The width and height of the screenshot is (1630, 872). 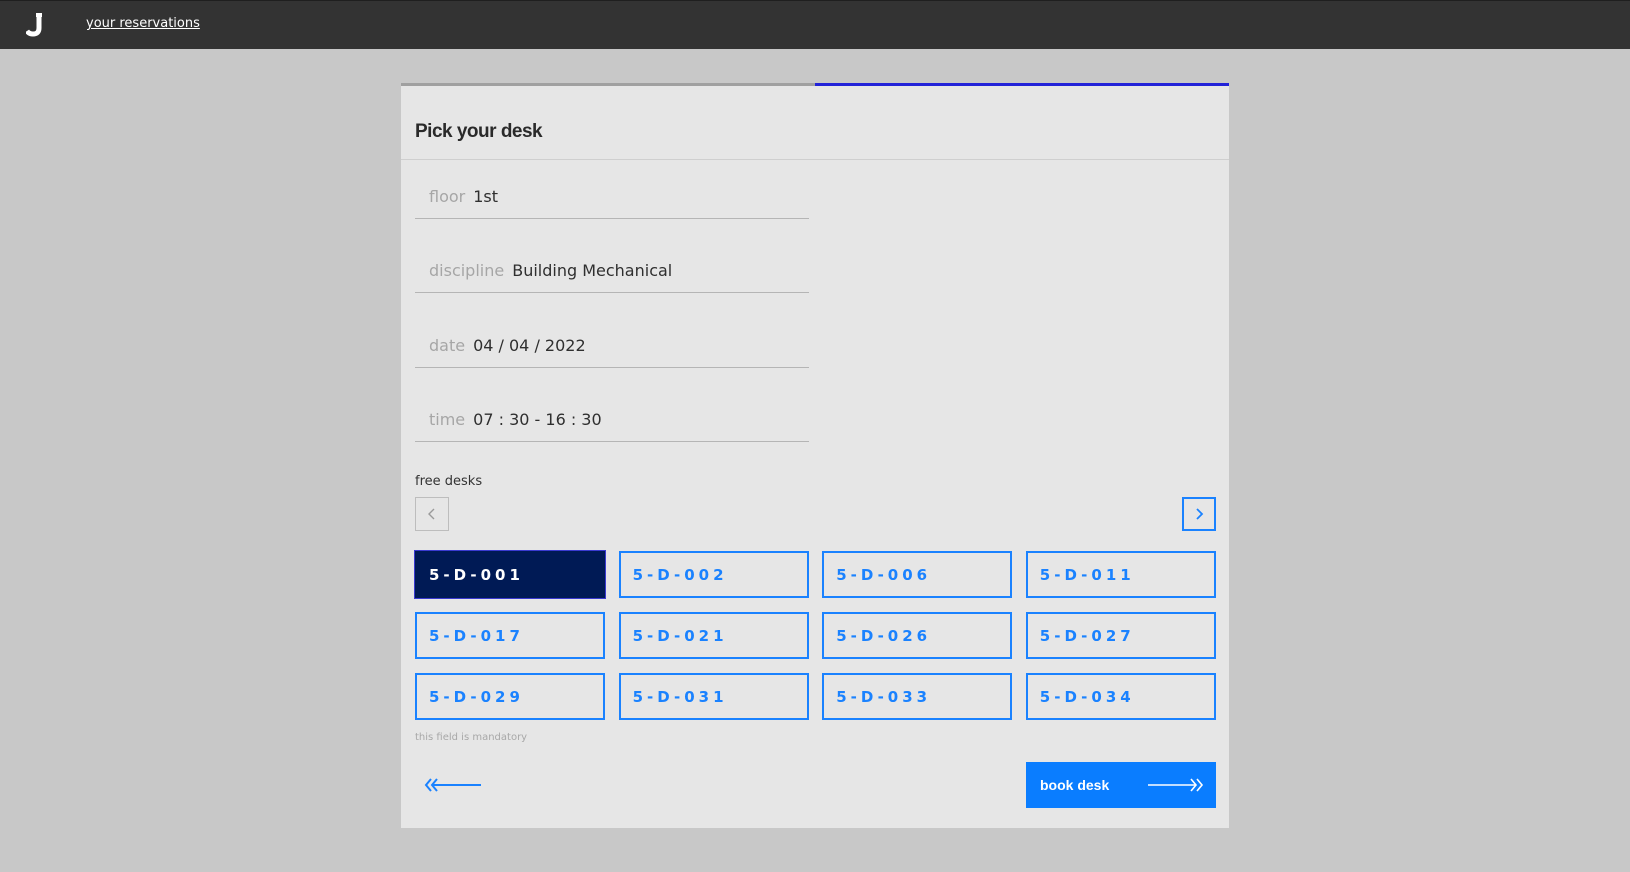 What do you see at coordinates (479, 131) in the screenshot?
I see `page-title: Pick your desk` at bounding box center [479, 131].